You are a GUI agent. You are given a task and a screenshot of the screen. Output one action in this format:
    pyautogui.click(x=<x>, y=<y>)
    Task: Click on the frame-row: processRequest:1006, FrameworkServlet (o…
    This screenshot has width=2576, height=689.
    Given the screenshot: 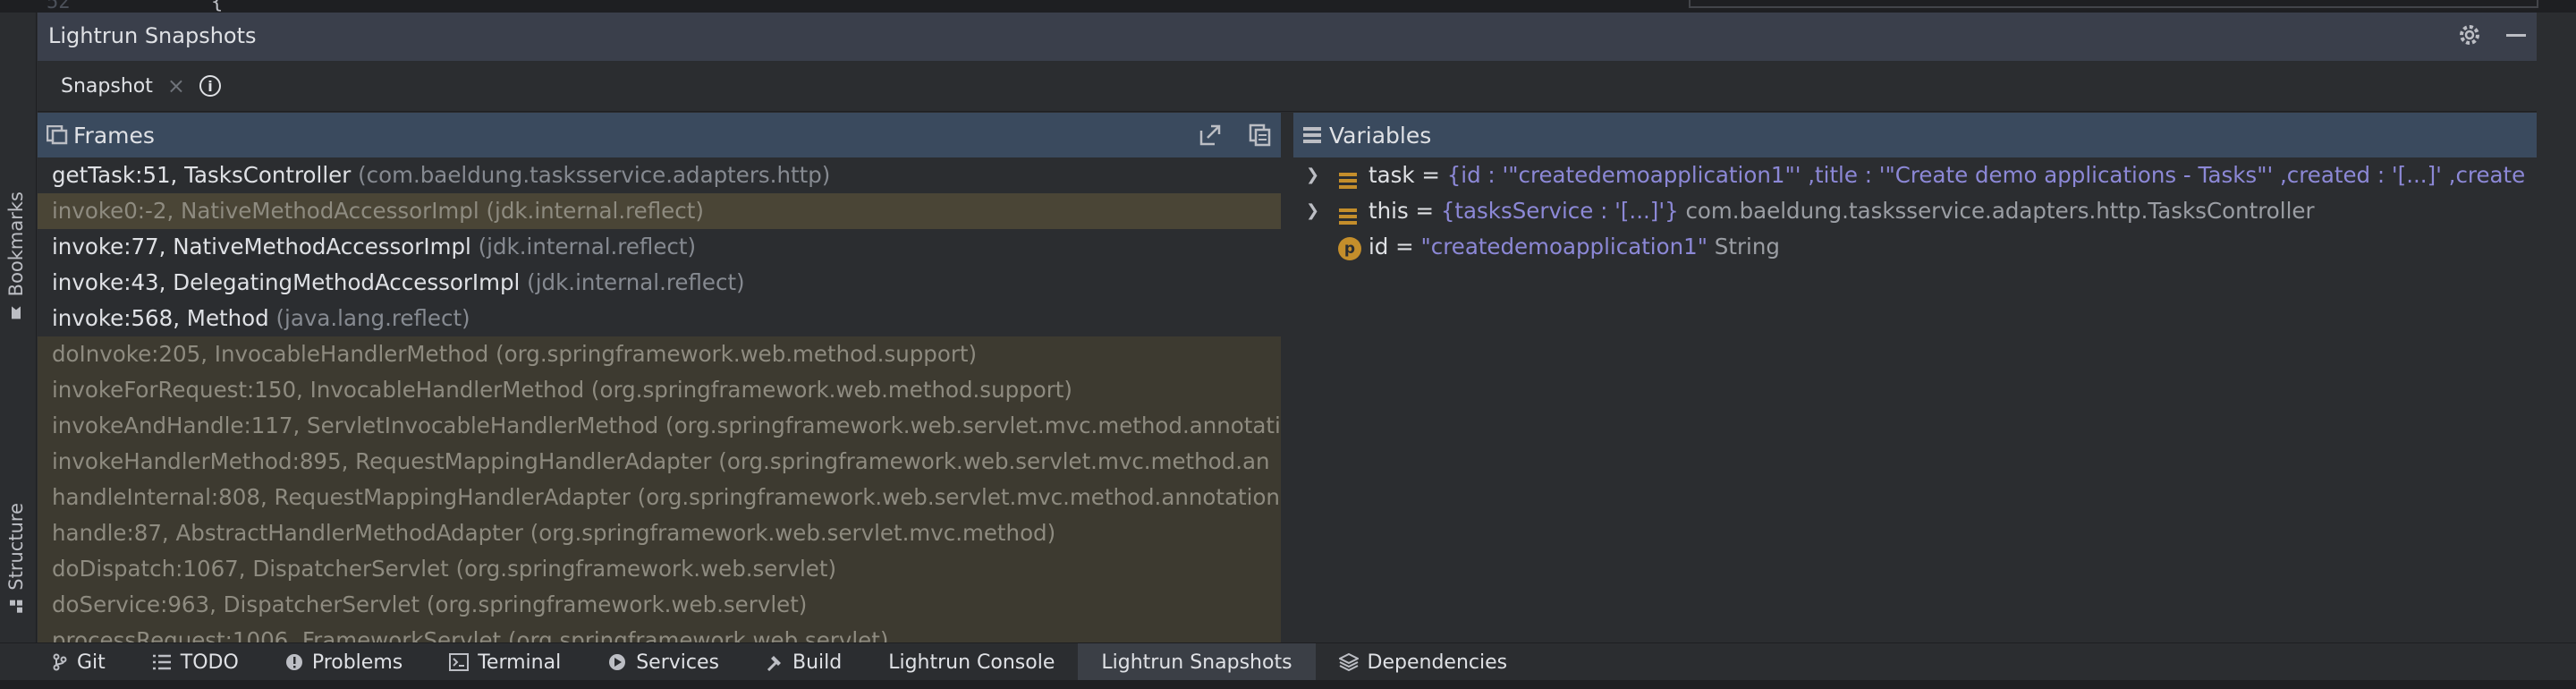 What is the action you would take?
    pyautogui.click(x=659, y=632)
    